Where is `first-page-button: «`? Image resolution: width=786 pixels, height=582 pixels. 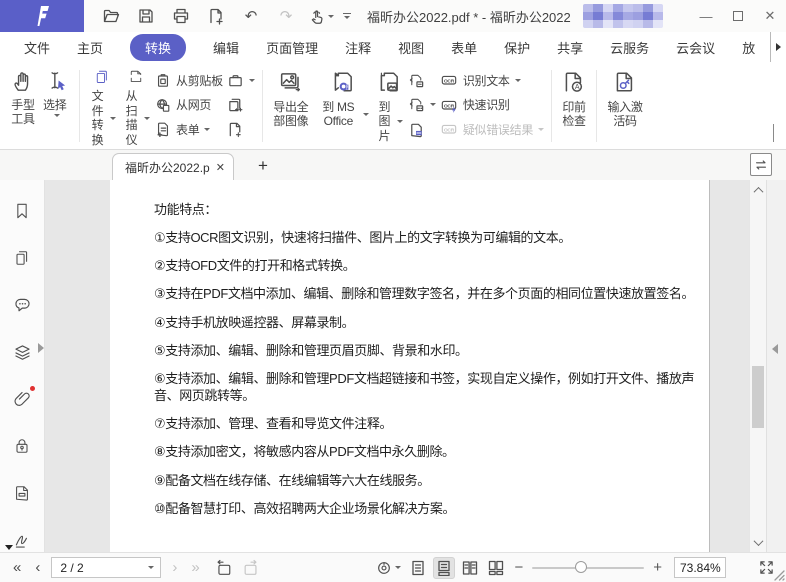 first-page-button: « is located at coordinates (17, 567).